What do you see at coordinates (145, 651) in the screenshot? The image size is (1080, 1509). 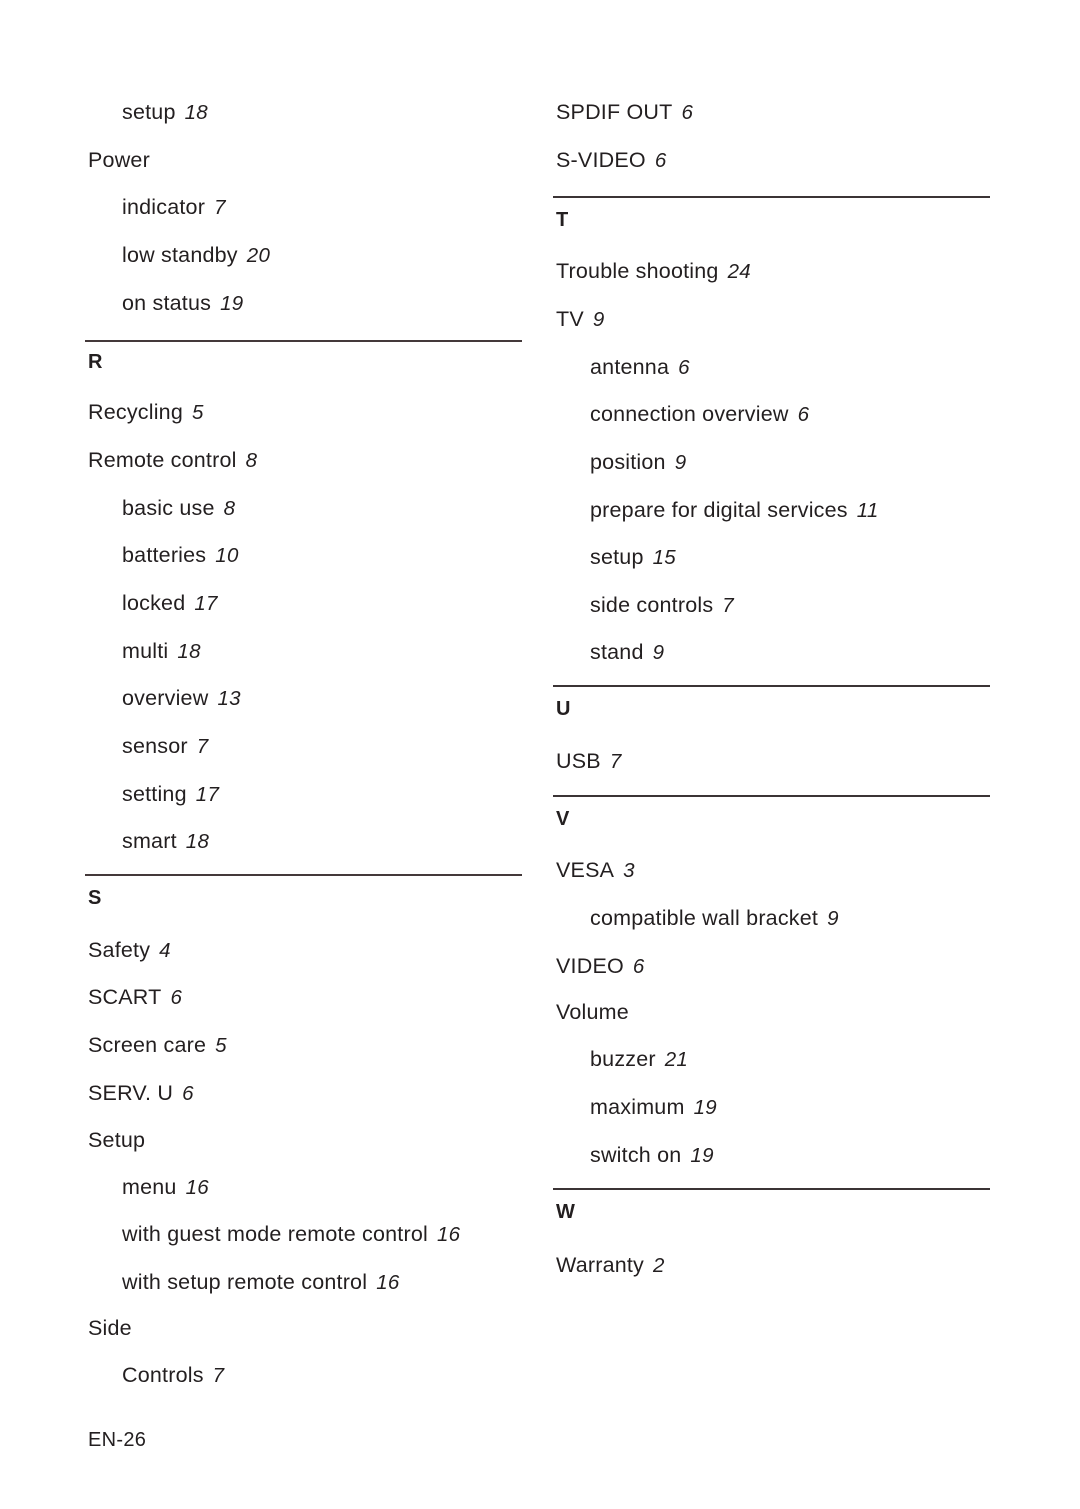 I see `index-entry-term: multi` at bounding box center [145, 651].